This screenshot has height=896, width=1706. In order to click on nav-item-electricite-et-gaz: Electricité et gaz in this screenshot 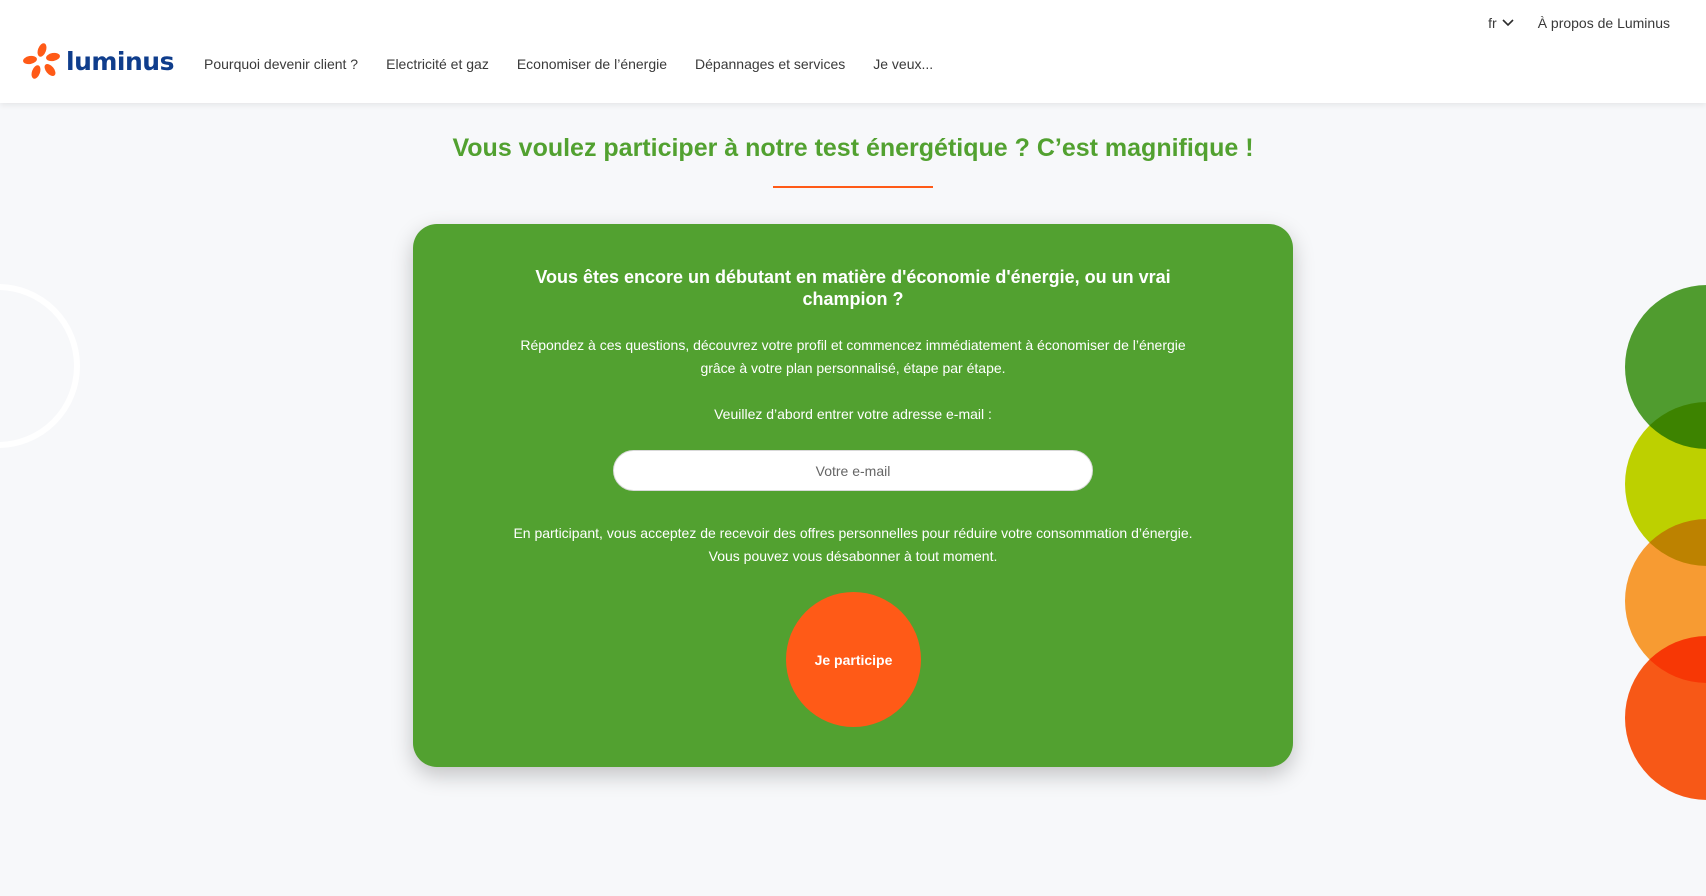, I will do `click(437, 64)`.